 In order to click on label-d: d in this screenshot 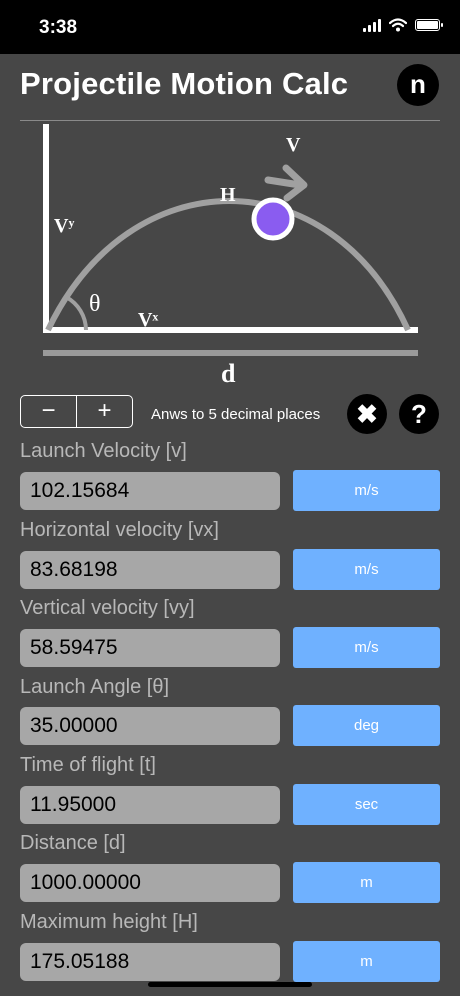, I will do `click(228, 373)`.